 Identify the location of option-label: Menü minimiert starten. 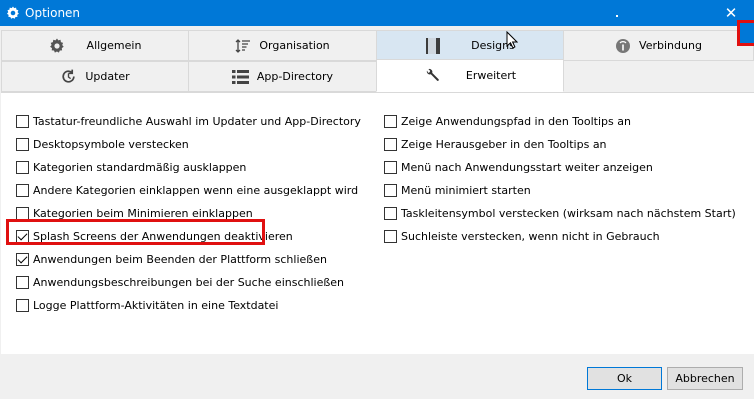
(466, 190).